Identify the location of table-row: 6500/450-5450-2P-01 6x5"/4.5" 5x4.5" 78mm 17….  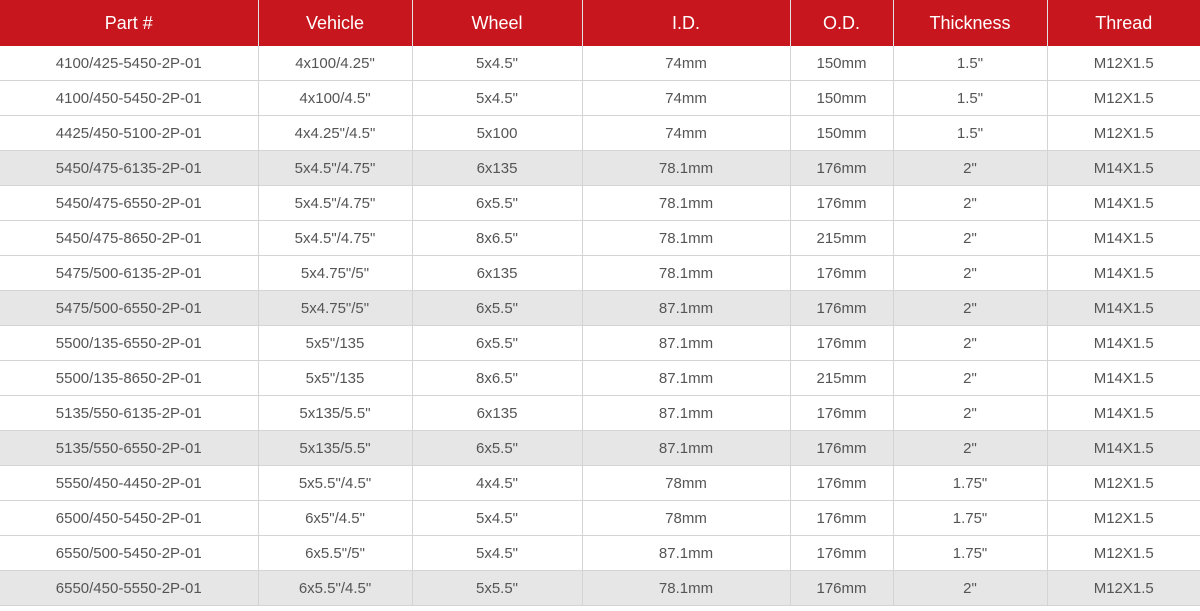
(600, 518).